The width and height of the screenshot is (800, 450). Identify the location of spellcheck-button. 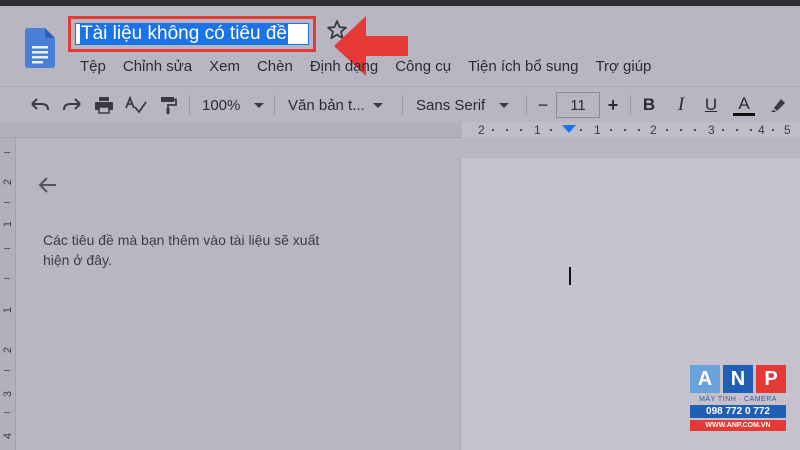
(136, 105).